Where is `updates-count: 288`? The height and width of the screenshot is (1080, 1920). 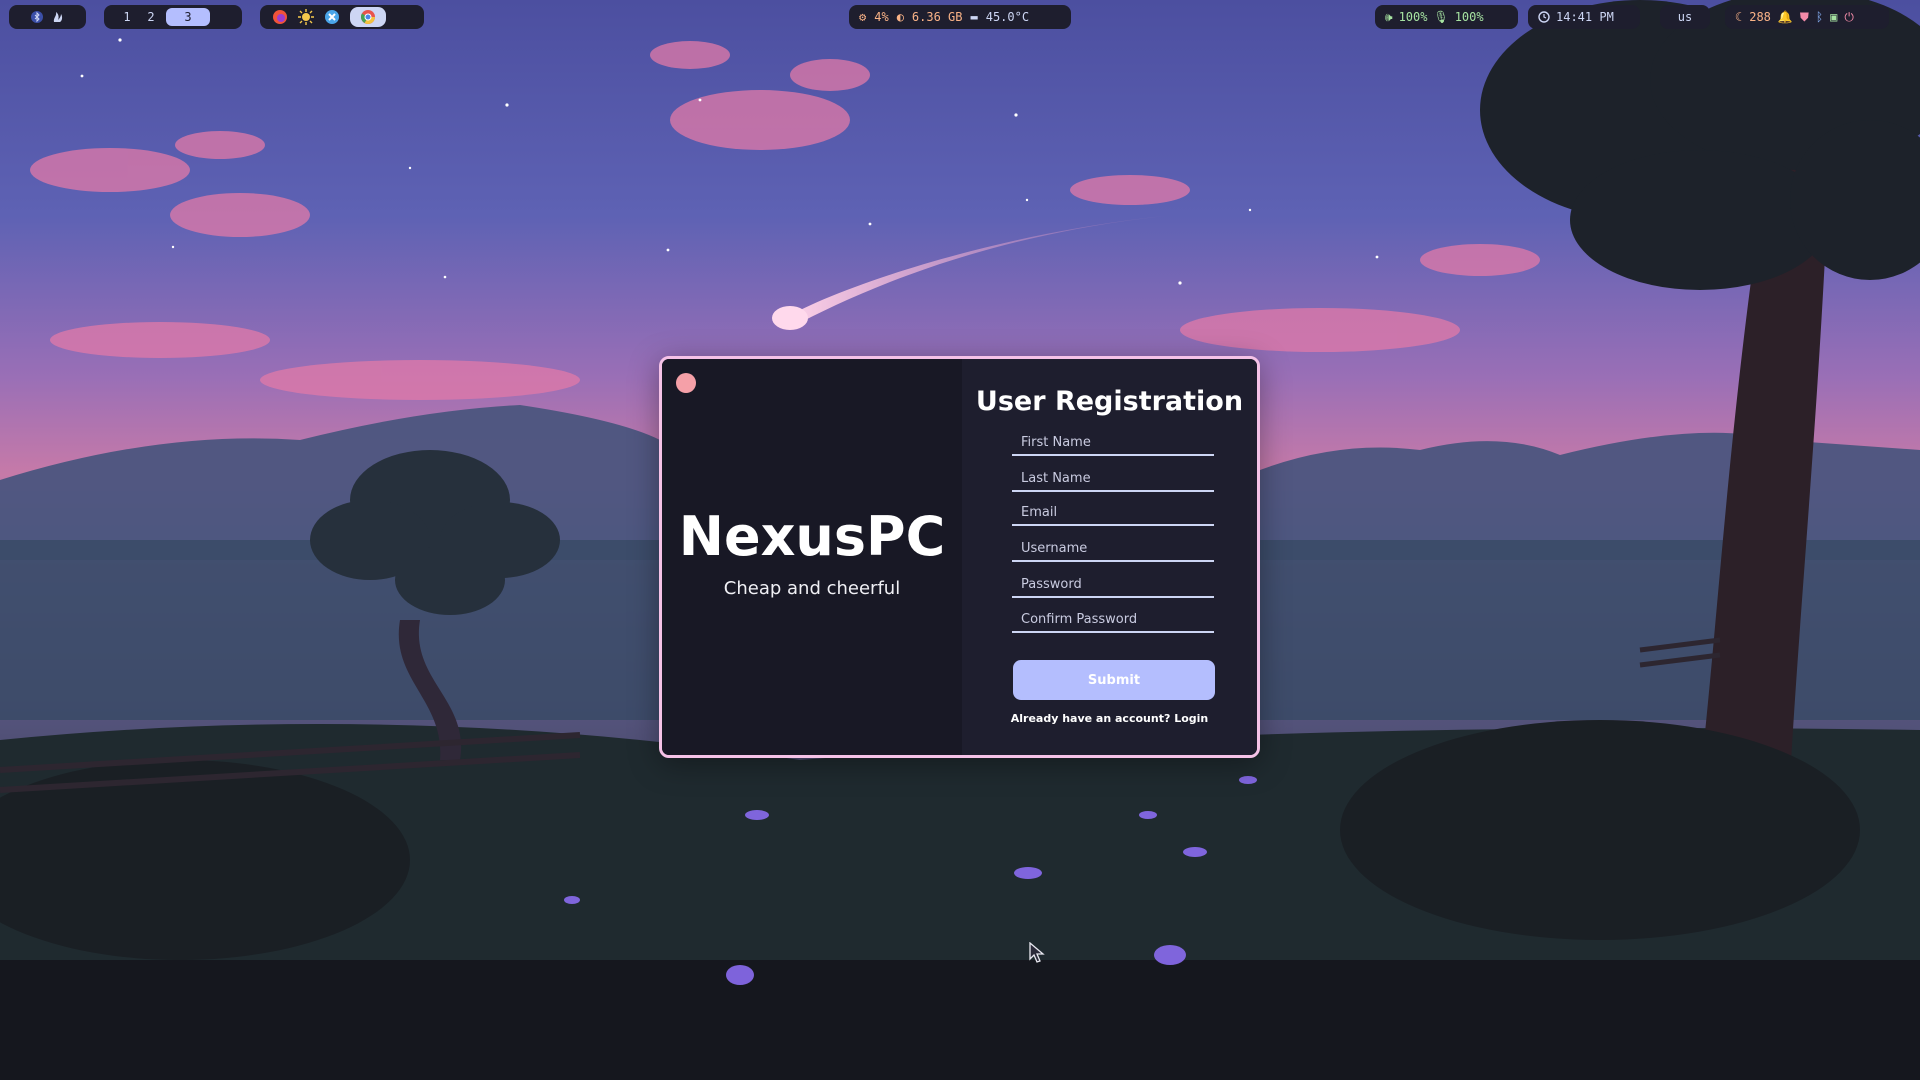
updates-count: 288 is located at coordinates (1760, 17).